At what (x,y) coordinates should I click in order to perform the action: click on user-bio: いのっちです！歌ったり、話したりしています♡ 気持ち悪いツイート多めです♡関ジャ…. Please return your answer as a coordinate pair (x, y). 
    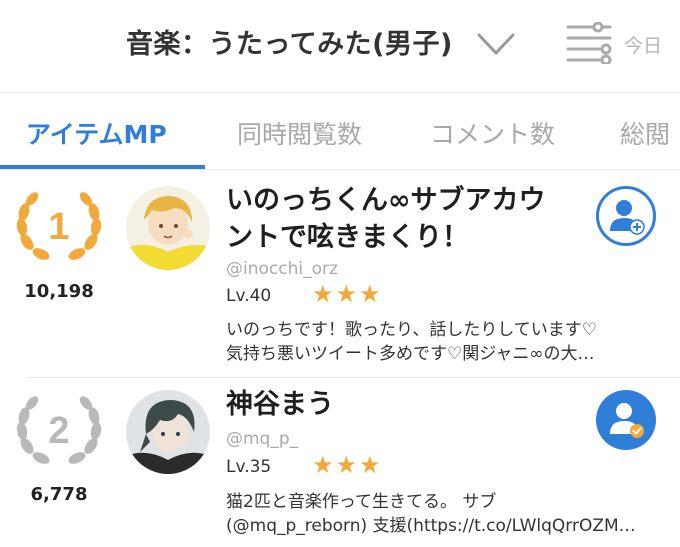
    Looking at the image, I should click on (446, 342).